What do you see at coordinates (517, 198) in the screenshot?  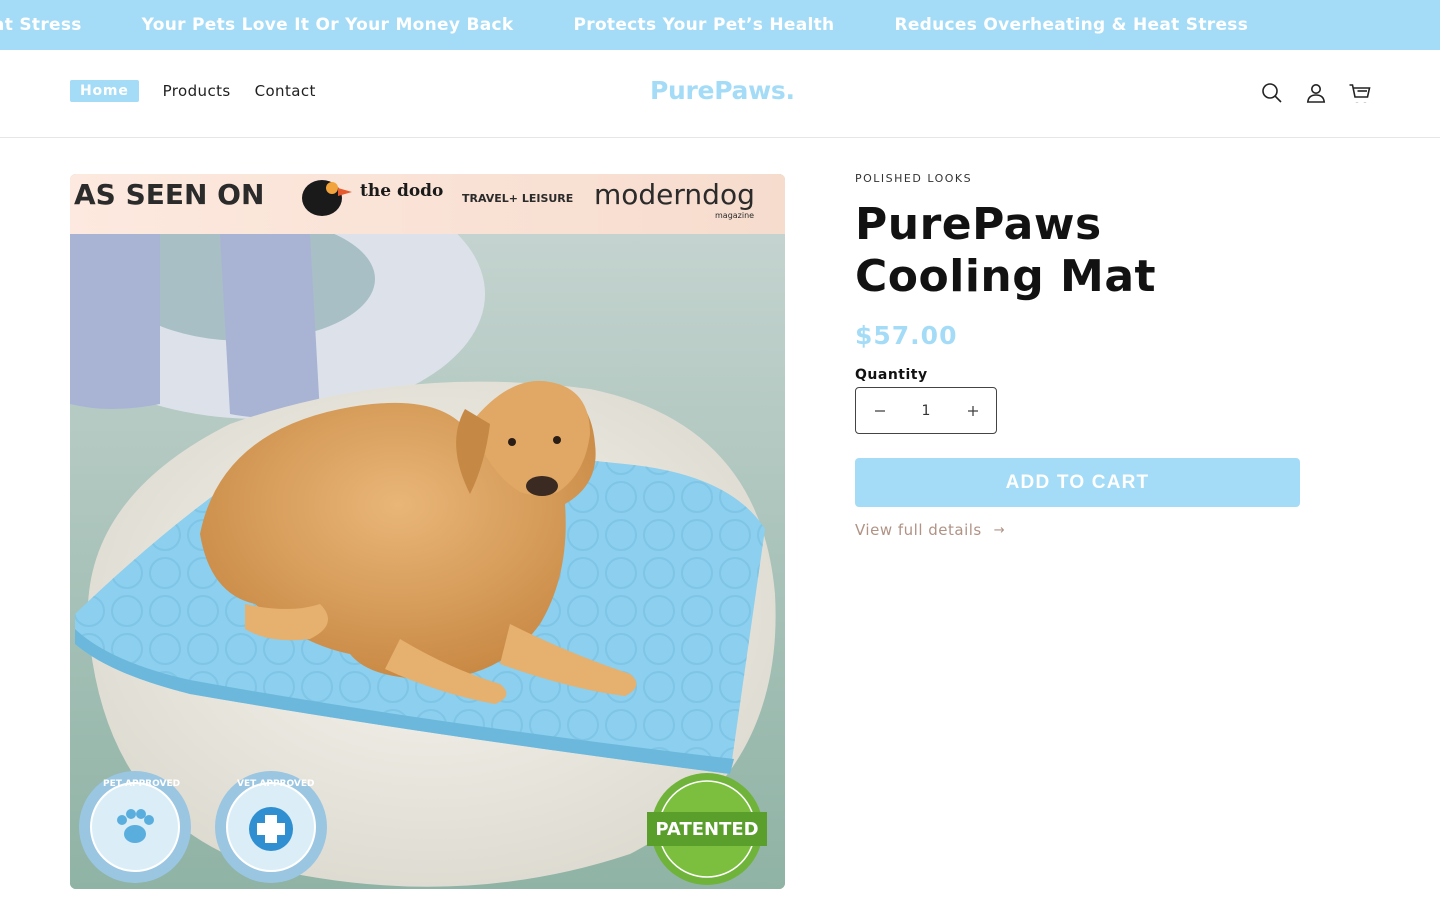 I see `press-logo-travel-leisure: TRAVEL+ LEISURE` at bounding box center [517, 198].